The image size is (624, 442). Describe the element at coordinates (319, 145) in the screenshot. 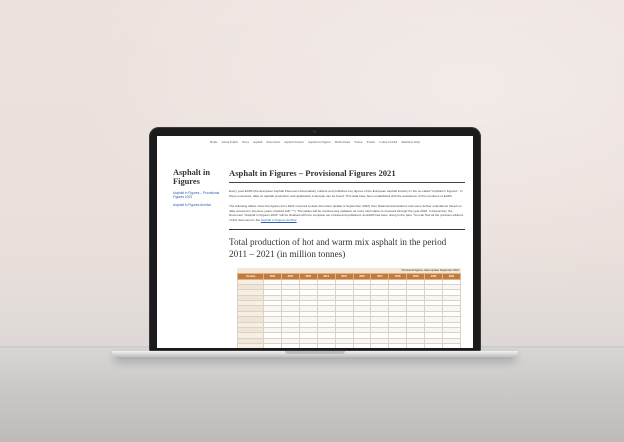

I see `nav-item: Asphalt in Figures` at that location.